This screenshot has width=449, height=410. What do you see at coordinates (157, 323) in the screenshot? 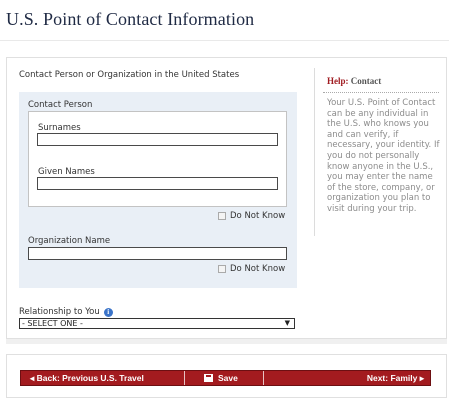
I see `relationship-select: - SELECT ONE - ▼` at bounding box center [157, 323].